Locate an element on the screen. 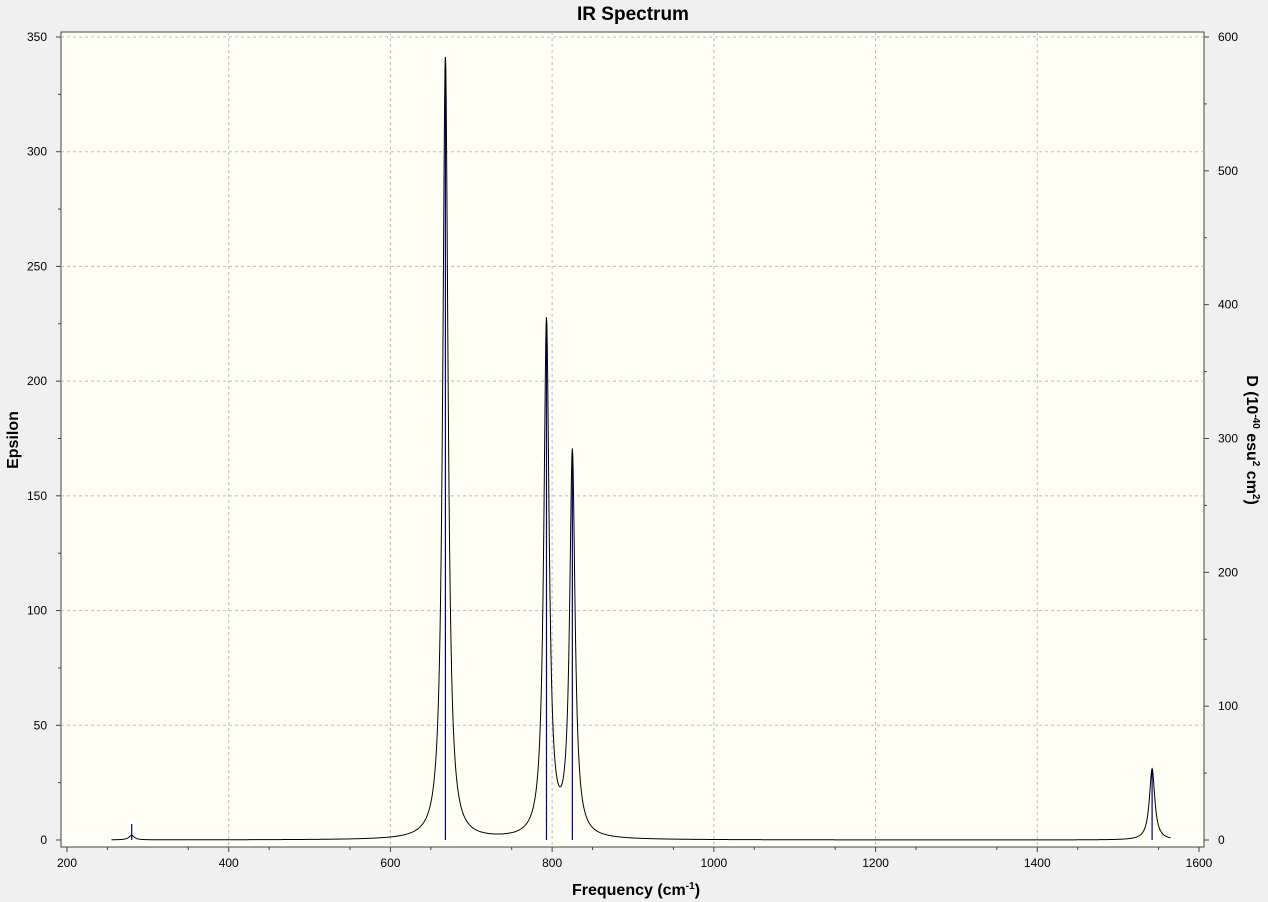 This screenshot has height=902, width=1268. x-tick-label: 1000 is located at coordinates (714, 863).